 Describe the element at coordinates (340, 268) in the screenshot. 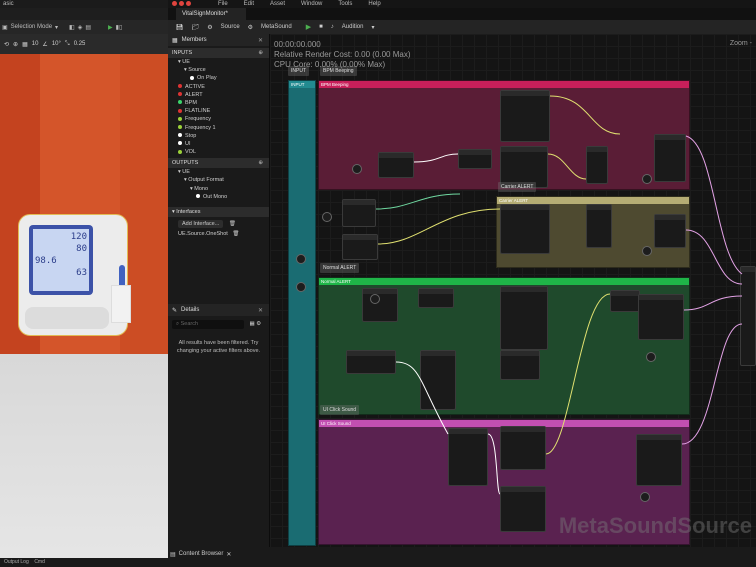

I see `normal-alert-button: Normal ALERT` at that location.